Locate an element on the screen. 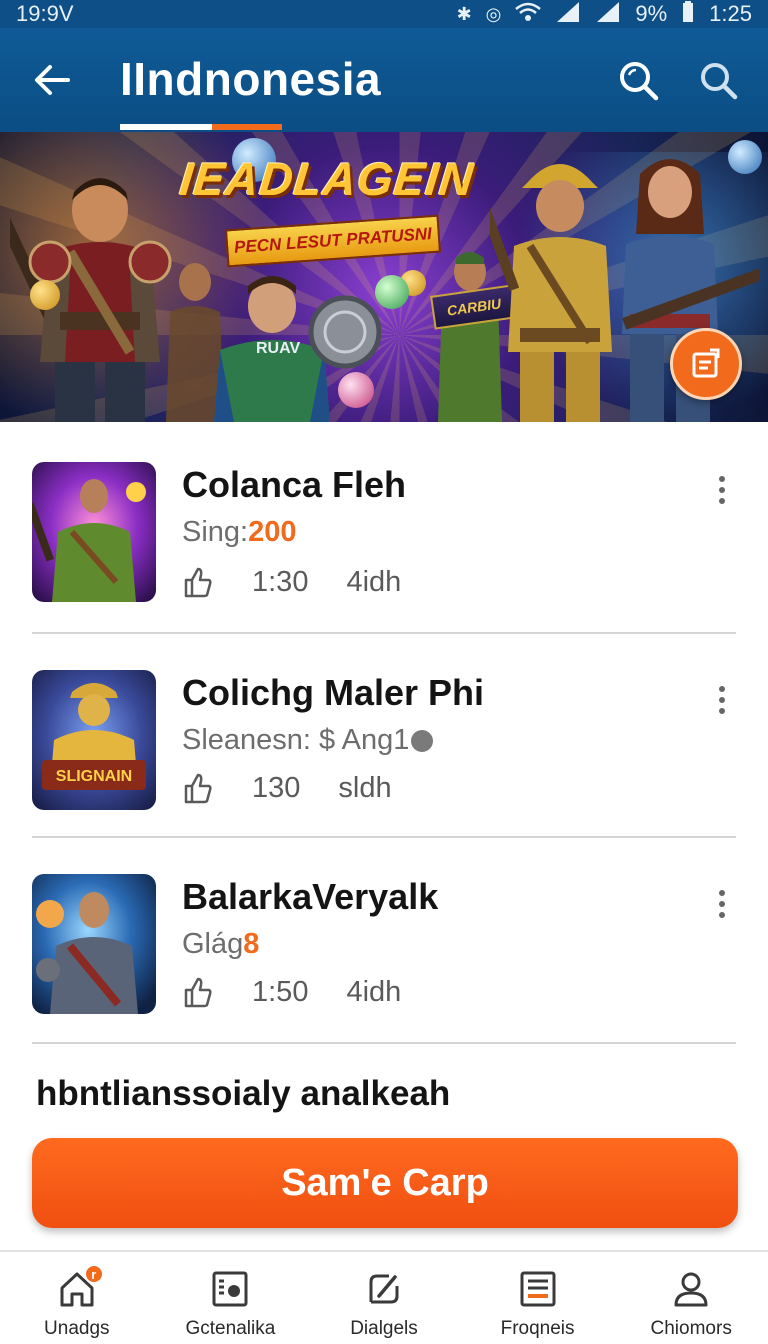 This screenshot has width=768, height=1344. hotspot-icon: ◎ is located at coordinates (493, 13).